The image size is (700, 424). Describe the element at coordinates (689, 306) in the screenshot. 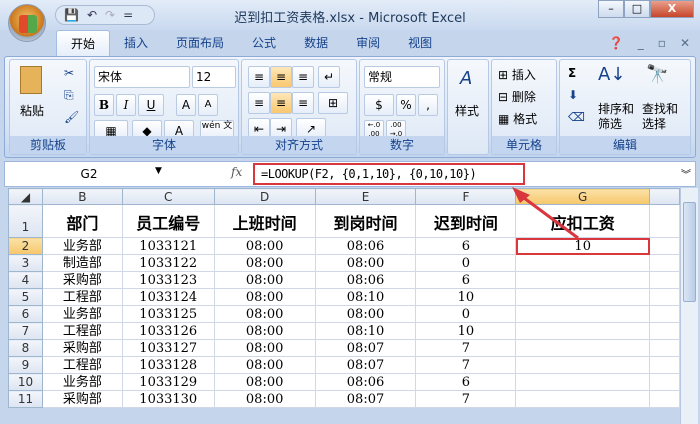

I see `vertical-scrollbar` at that location.